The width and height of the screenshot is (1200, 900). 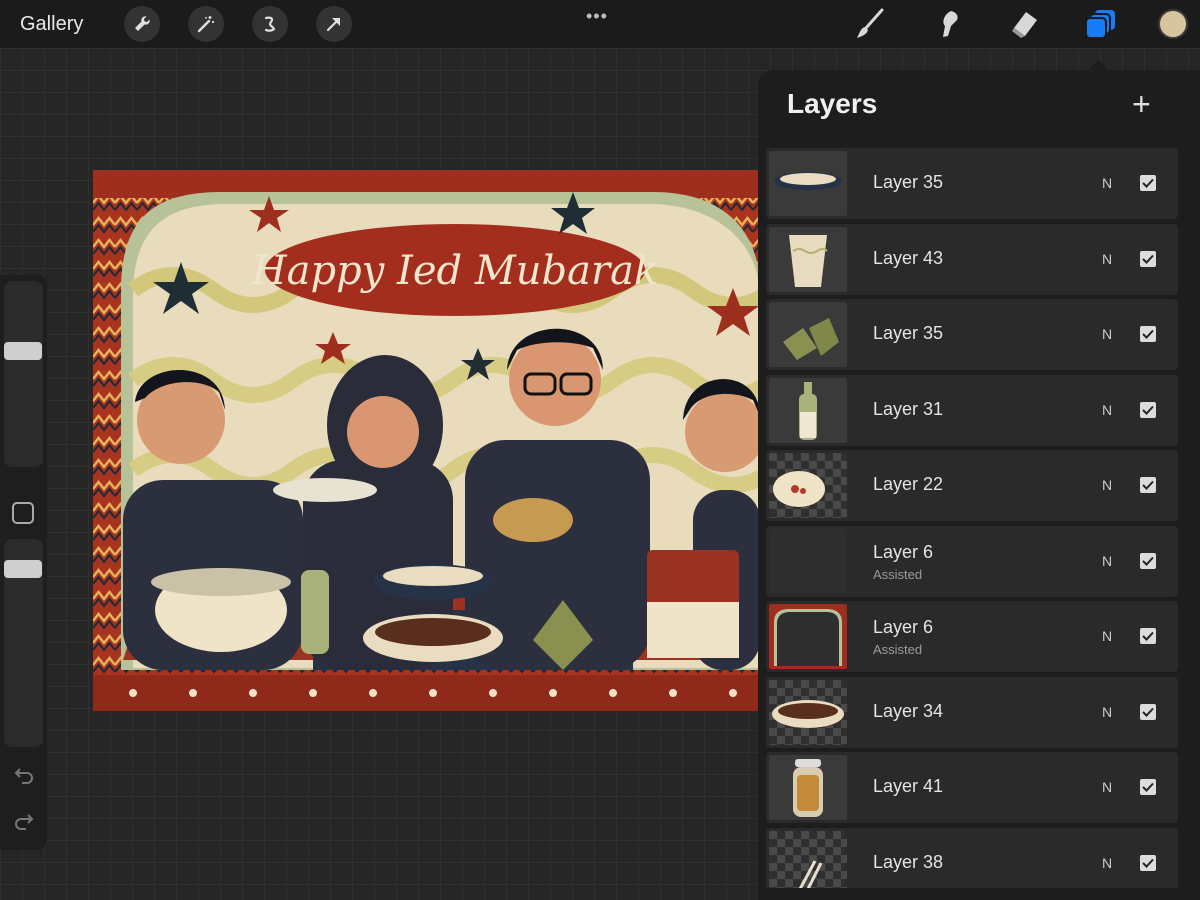 I want to click on top-toolbar: Gallery •••, so click(x=600, y=24).